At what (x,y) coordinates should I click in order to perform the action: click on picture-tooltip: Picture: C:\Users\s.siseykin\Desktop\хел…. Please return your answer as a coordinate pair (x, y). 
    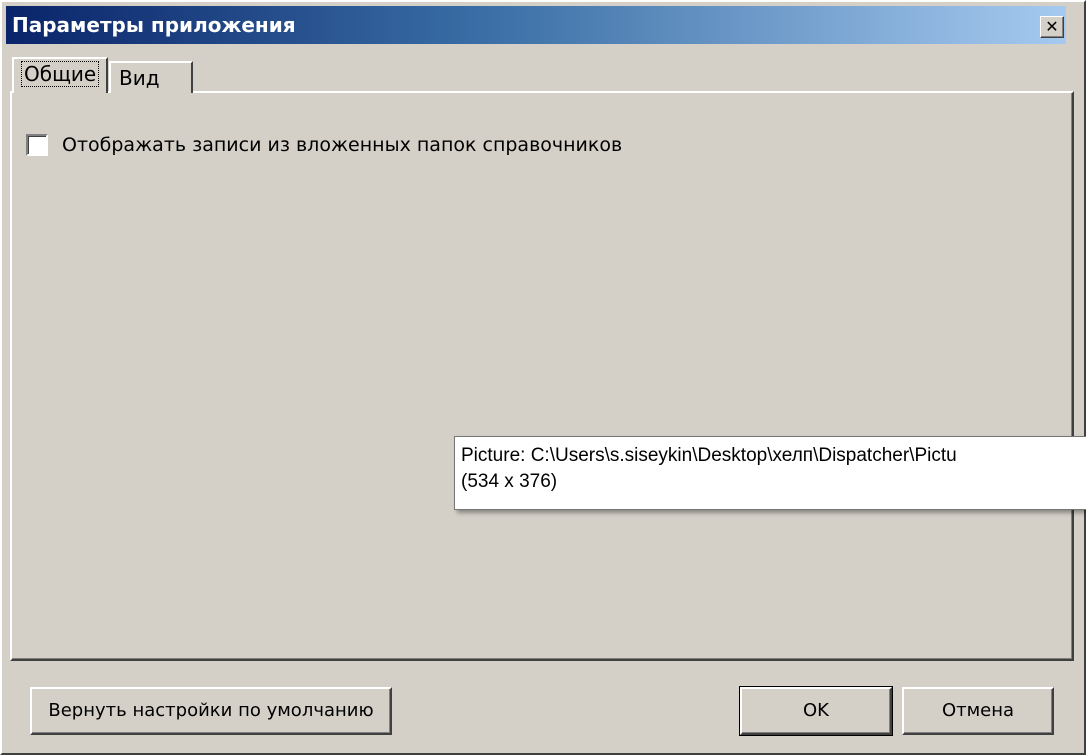
    Looking at the image, I should click on (770, 473).